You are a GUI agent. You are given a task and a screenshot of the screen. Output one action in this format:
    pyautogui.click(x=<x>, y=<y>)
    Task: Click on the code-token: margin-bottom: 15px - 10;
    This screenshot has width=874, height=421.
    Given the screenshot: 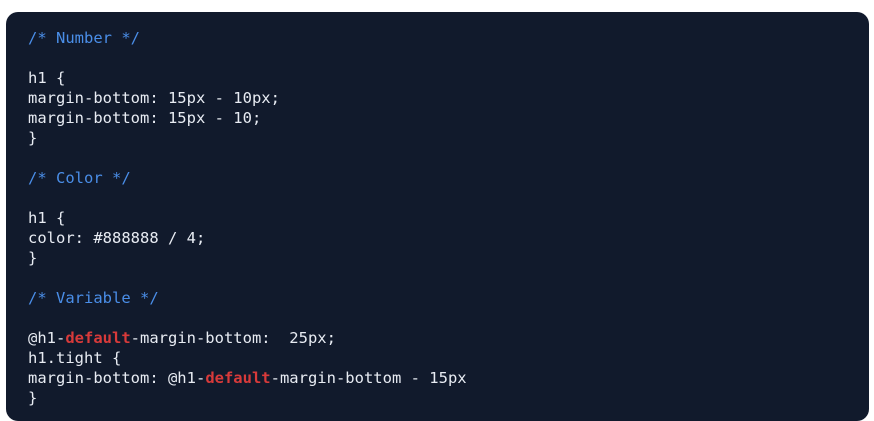 What is the action you would take?
    pyautogui.click(x=145, y=118)
    